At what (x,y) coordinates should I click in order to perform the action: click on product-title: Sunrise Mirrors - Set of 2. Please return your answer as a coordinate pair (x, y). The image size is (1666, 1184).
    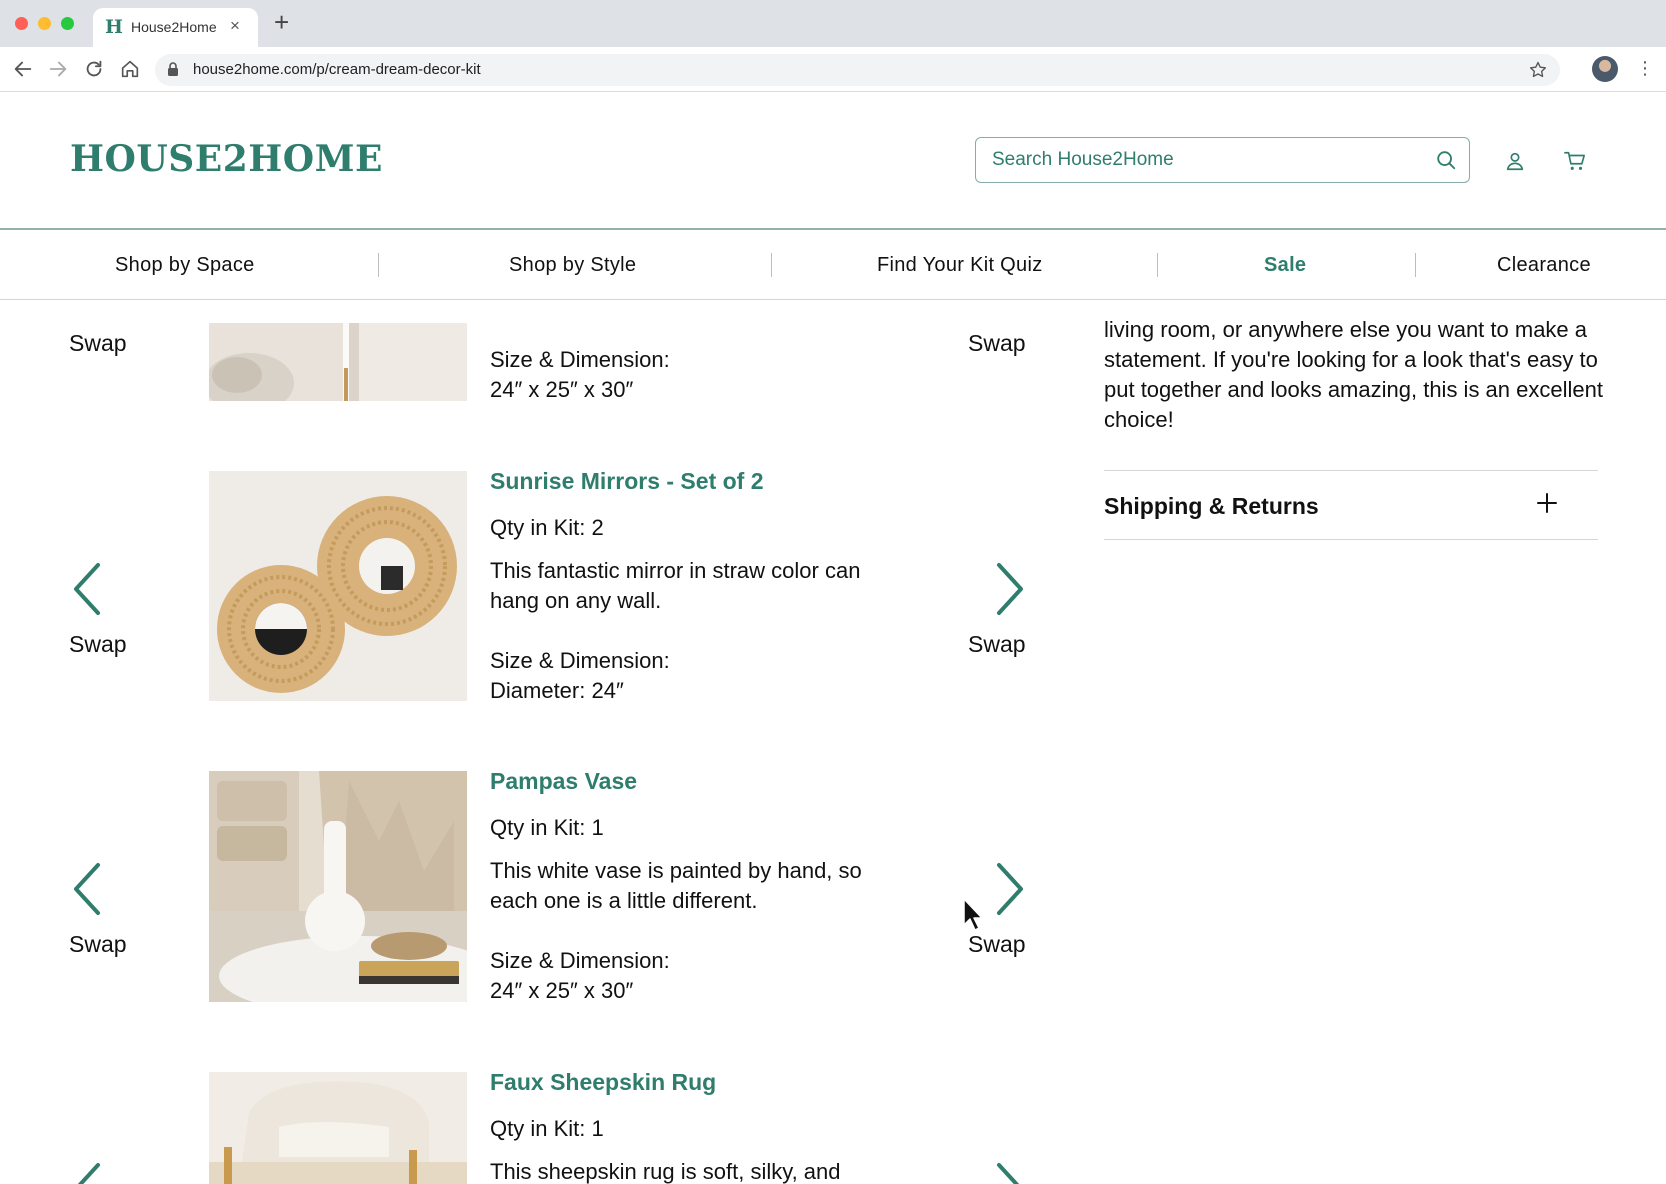
    Looking at the image, I should click on (627, 481).